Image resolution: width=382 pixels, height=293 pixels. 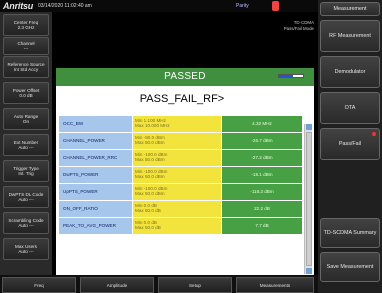 I want to click on pass-fail-label: Pass/Fail, so click(x=350, y=143).